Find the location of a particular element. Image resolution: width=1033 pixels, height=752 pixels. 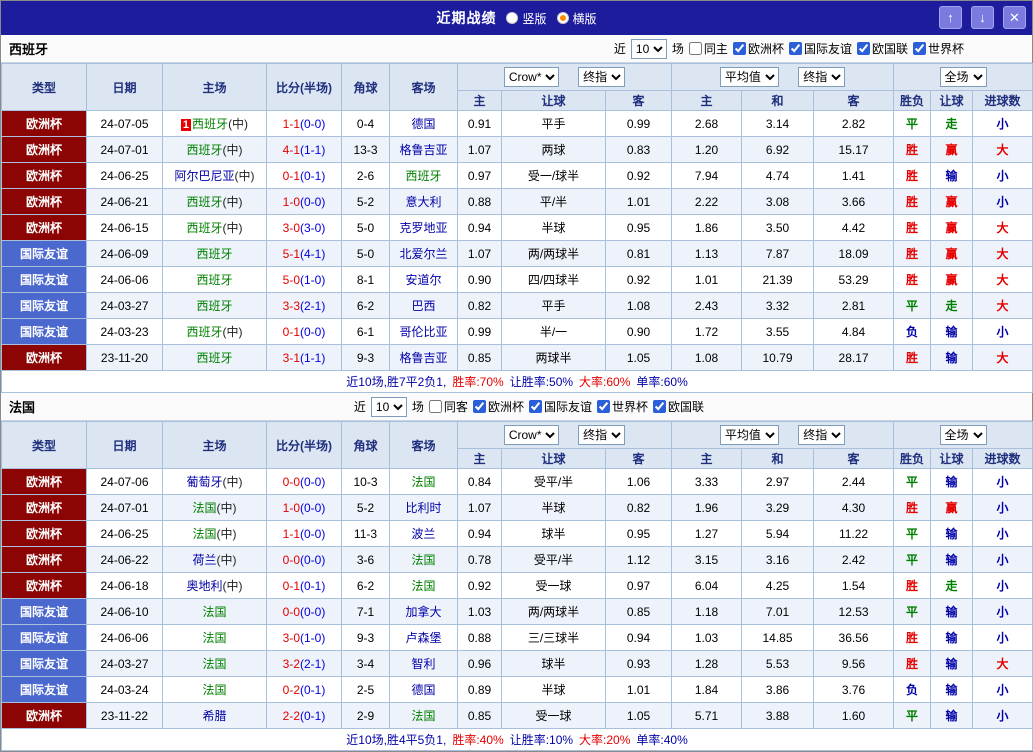

competition-option: 世界杯 is located at coordinates (938, 48).